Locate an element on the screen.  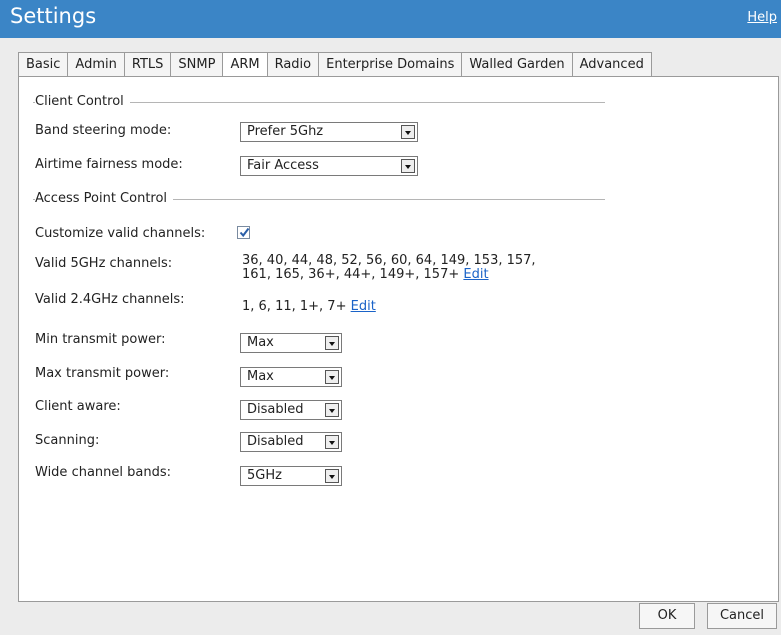
tab-advanced: Advanced is located at coordinates (611, 64).